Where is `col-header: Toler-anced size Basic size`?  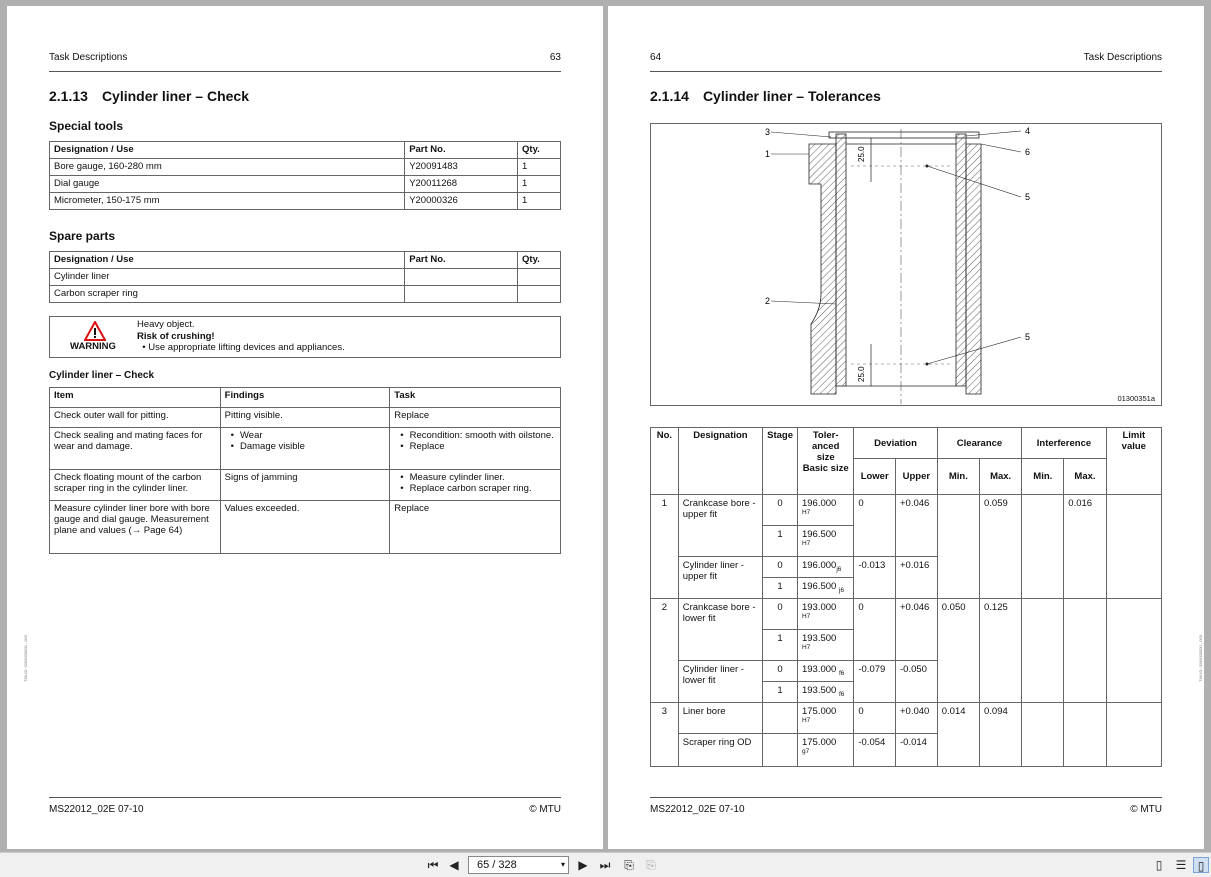
col-header: Toler-anced size Basic size is located at coordinates (825, 461).